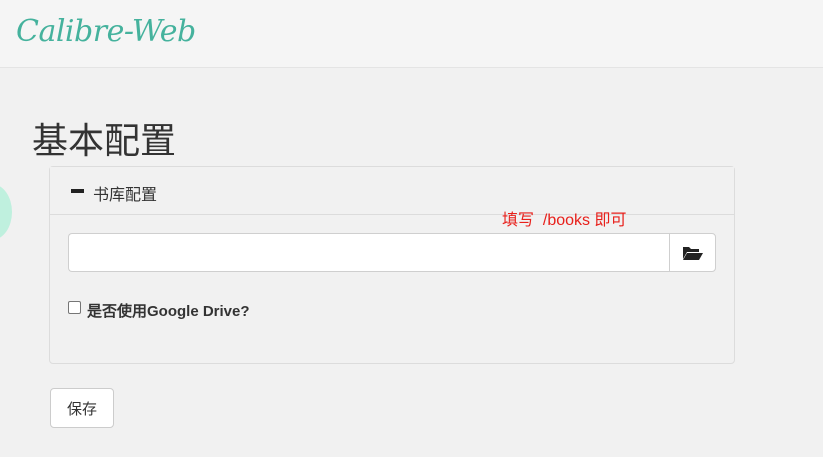 Image resolution: width=823 pixels, height=457 pixels. I want to click on folder-browse-button, so click(692, 252).